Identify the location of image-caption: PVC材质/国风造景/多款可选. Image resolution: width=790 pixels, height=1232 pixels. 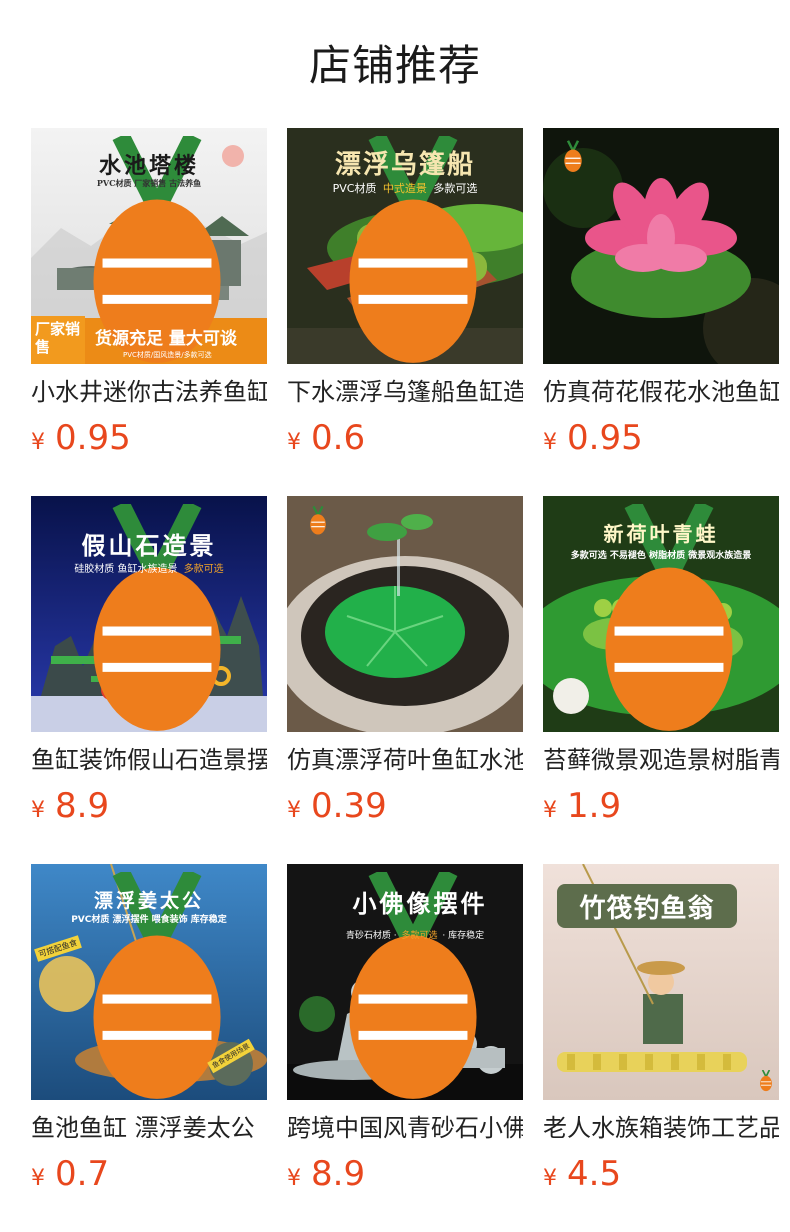
(167, 355).